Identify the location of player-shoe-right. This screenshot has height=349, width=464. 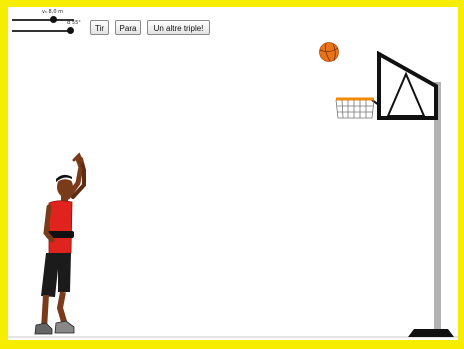
(64, 327).